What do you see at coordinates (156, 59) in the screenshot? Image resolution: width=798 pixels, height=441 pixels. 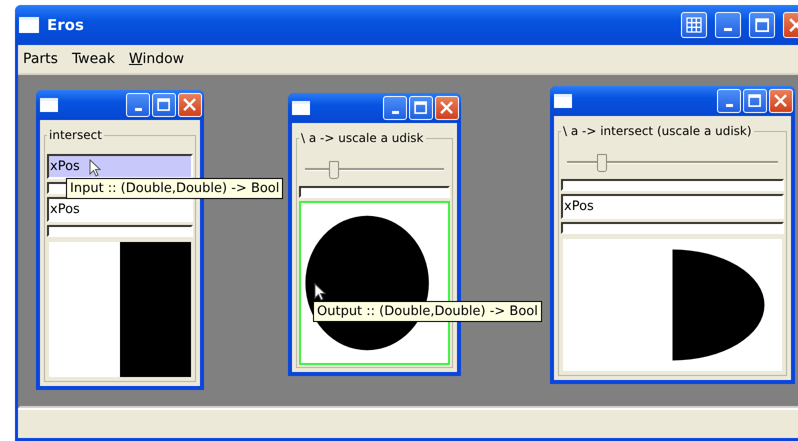 I see `menu-item: Window` at bounding box center [156, 59].